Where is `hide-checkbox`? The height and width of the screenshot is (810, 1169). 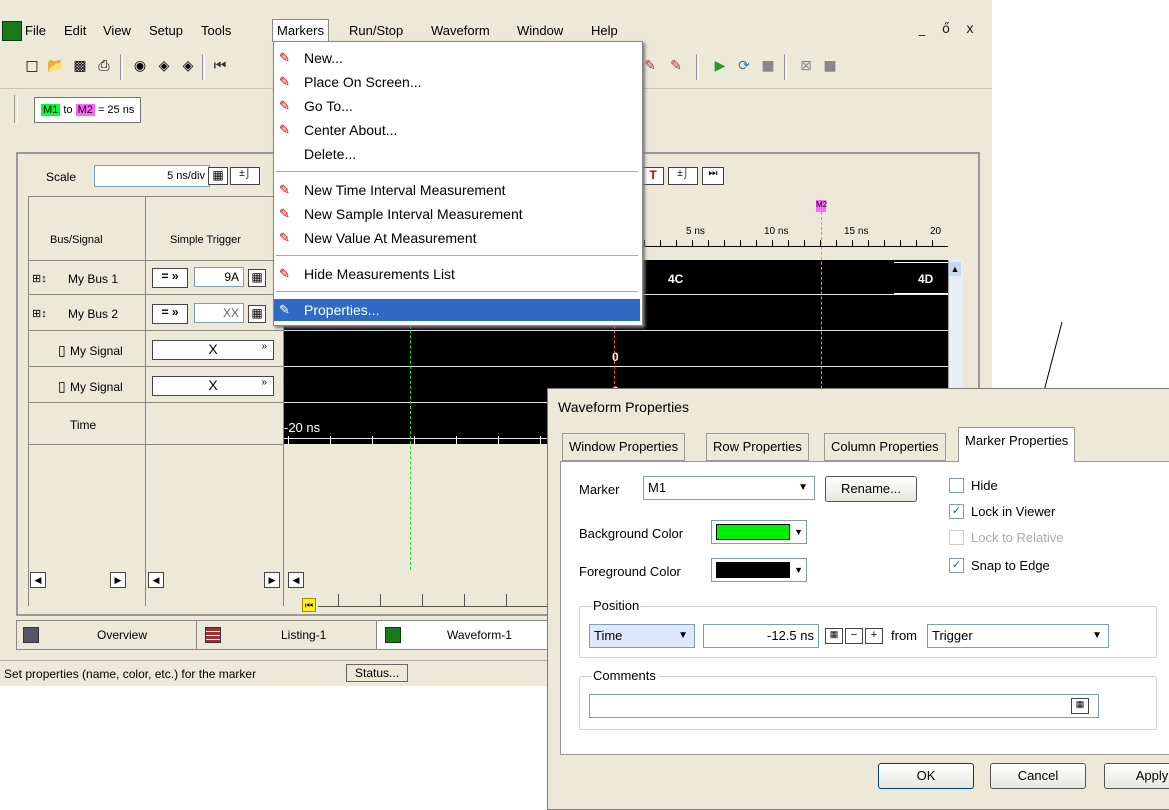 hide-checkbox is located at coordinates (956, 485).